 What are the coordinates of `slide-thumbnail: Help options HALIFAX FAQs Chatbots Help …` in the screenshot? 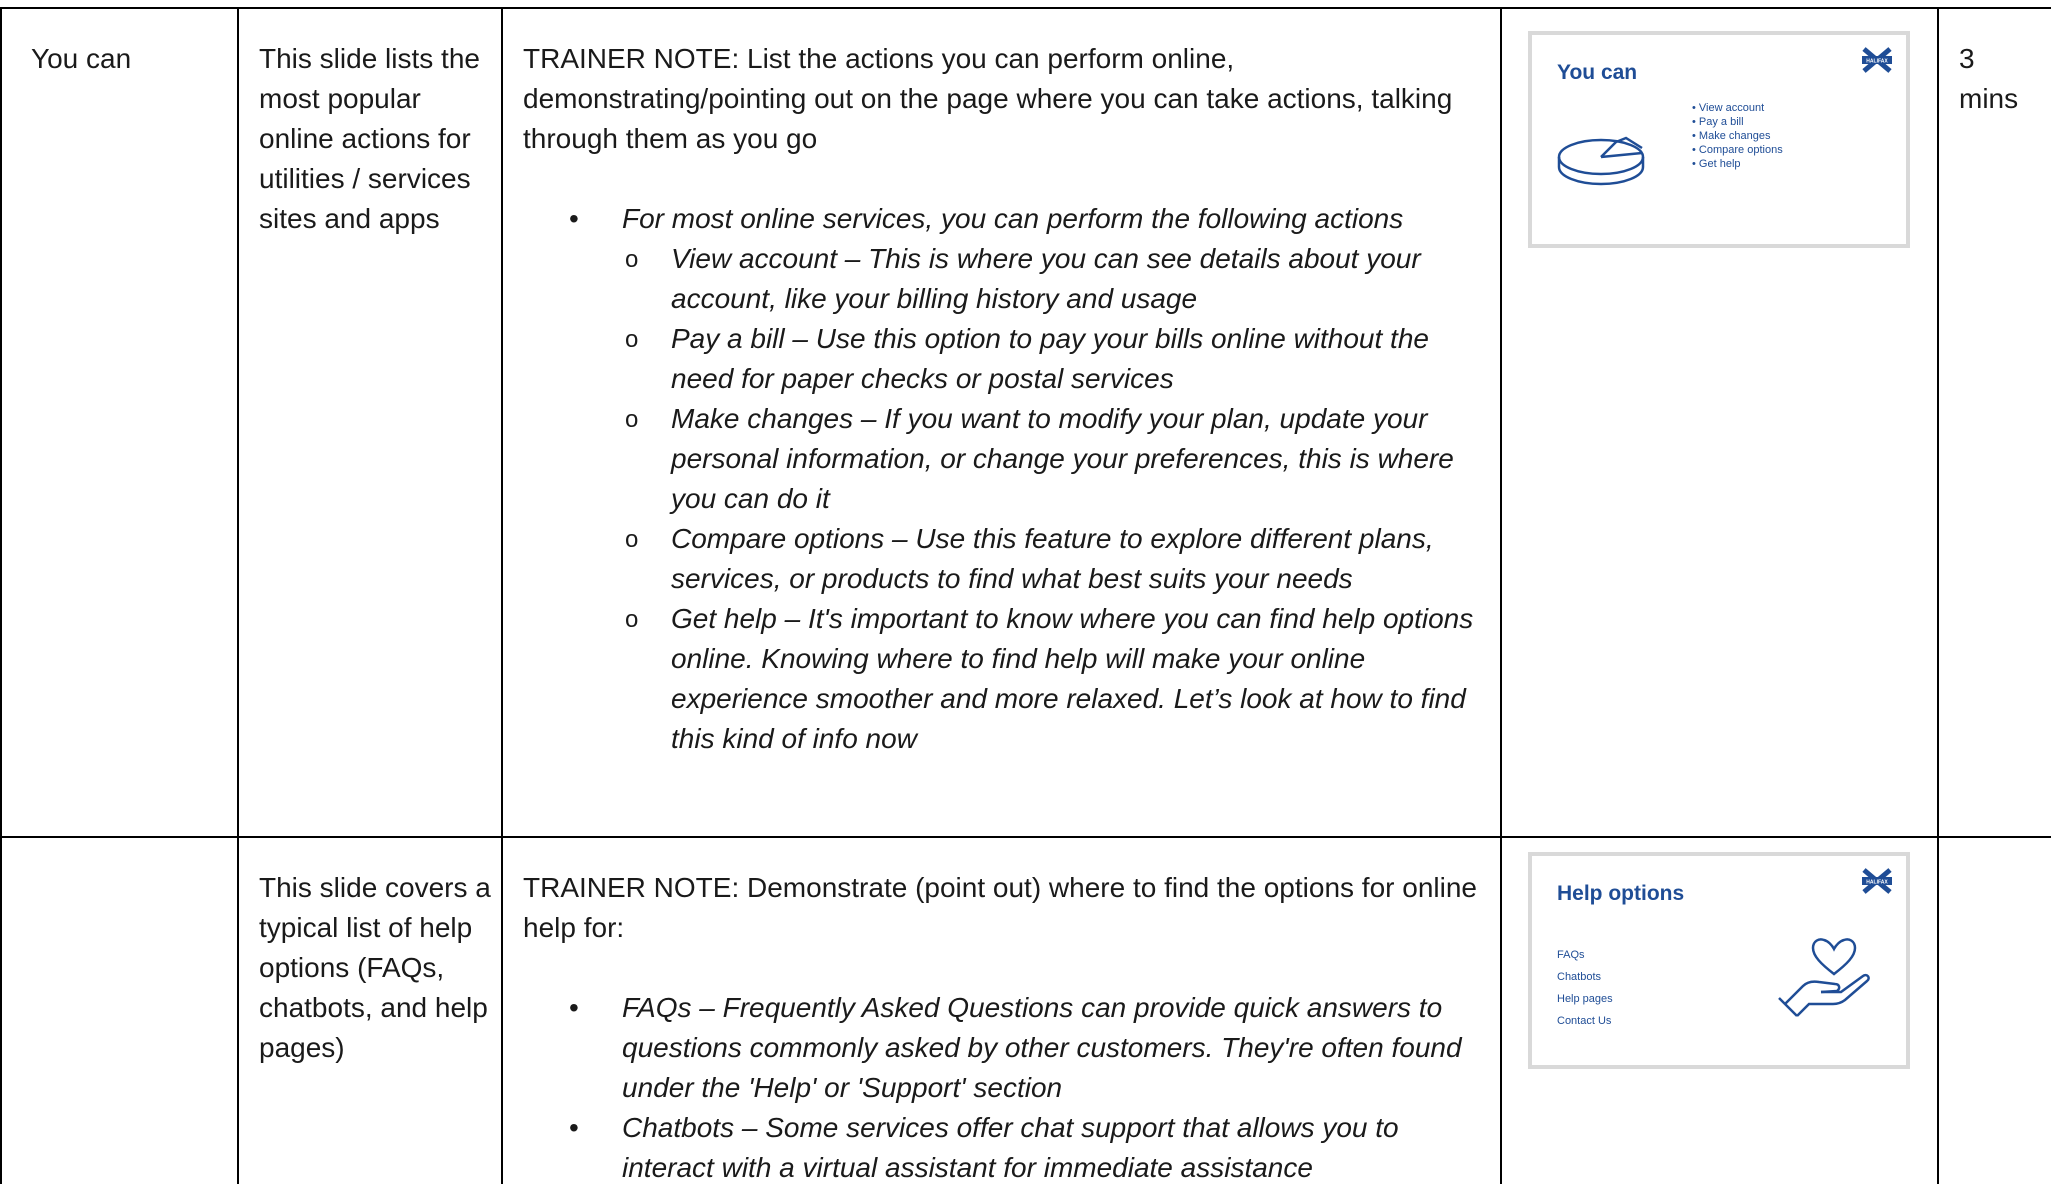 It's located at (1719, 960).